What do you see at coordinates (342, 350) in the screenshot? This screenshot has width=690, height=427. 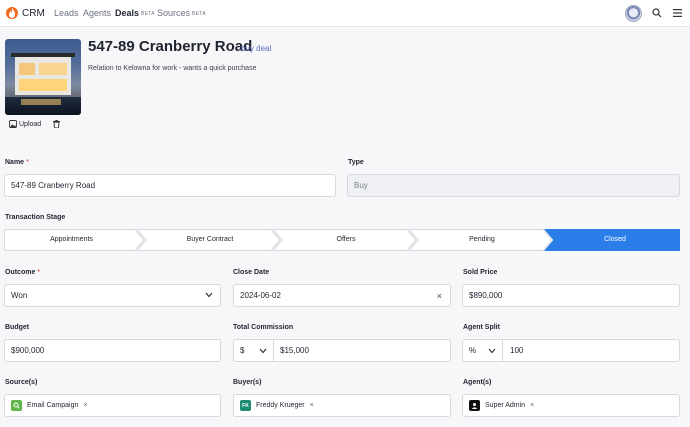 I see `total-commission-input: $ $15,000` at bounding box center [342, 350].